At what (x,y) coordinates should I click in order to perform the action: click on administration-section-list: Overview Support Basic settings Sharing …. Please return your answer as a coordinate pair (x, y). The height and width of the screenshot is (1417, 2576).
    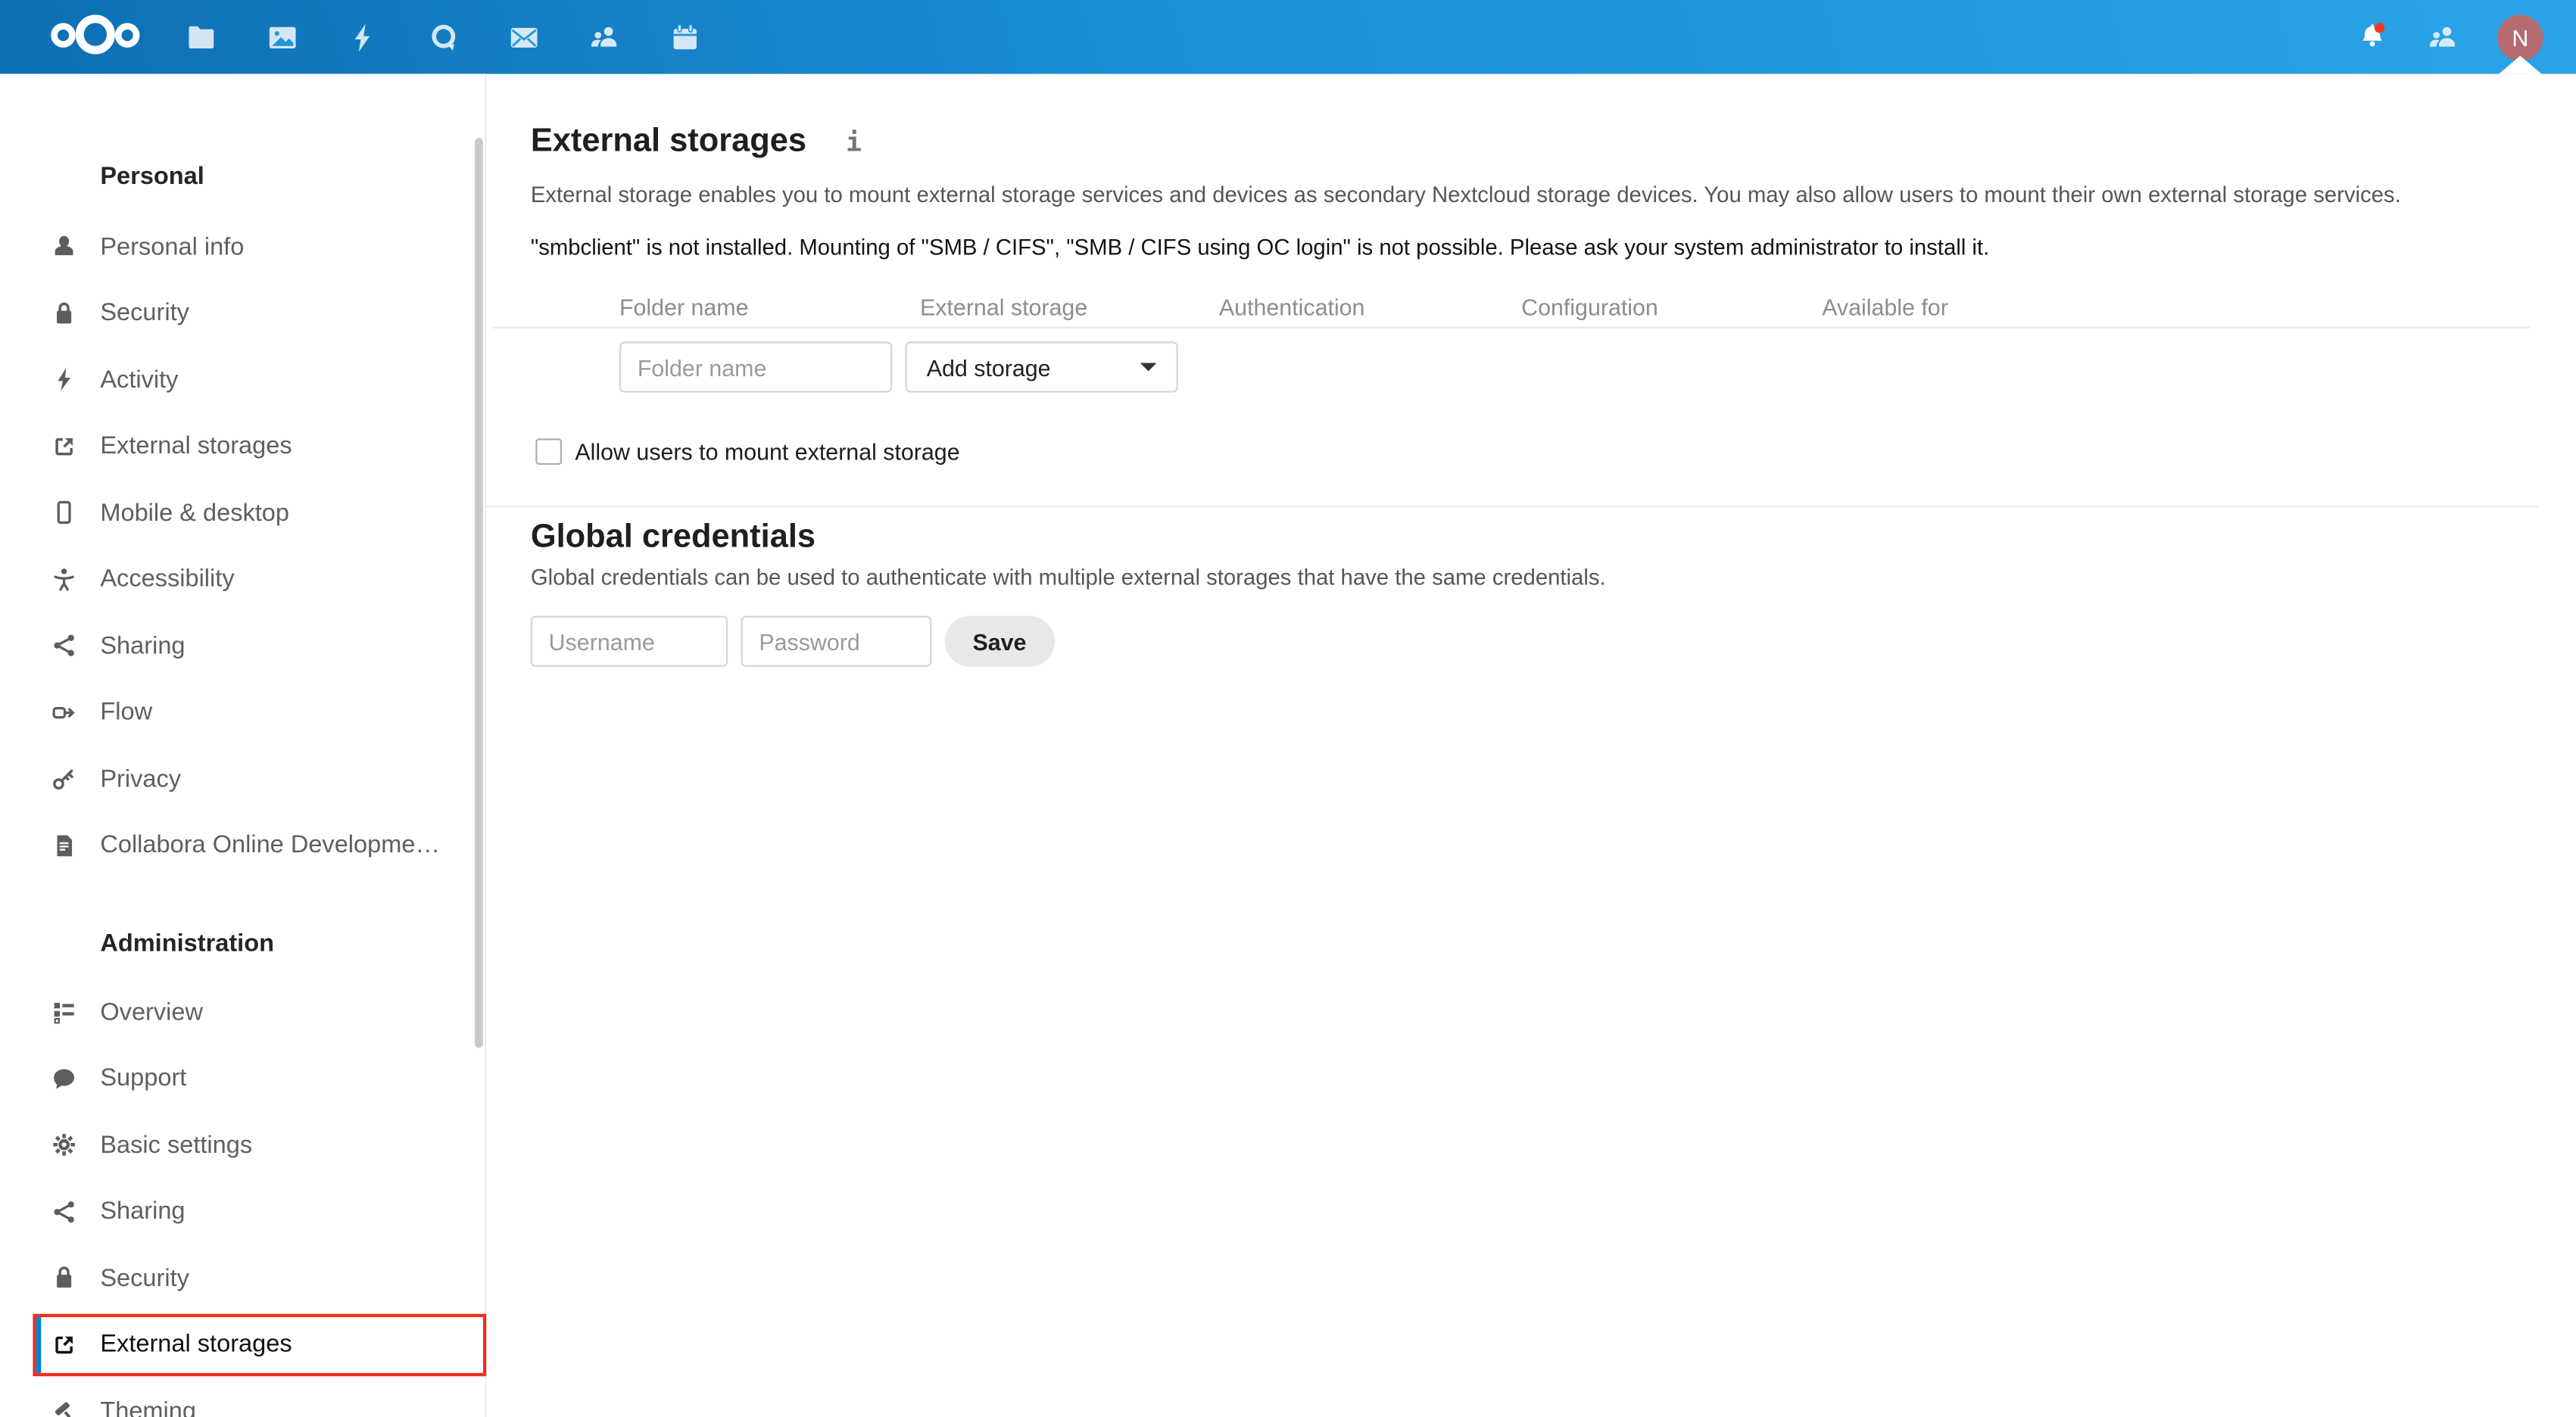
    Looking at the image, I should click on (243, 1198).